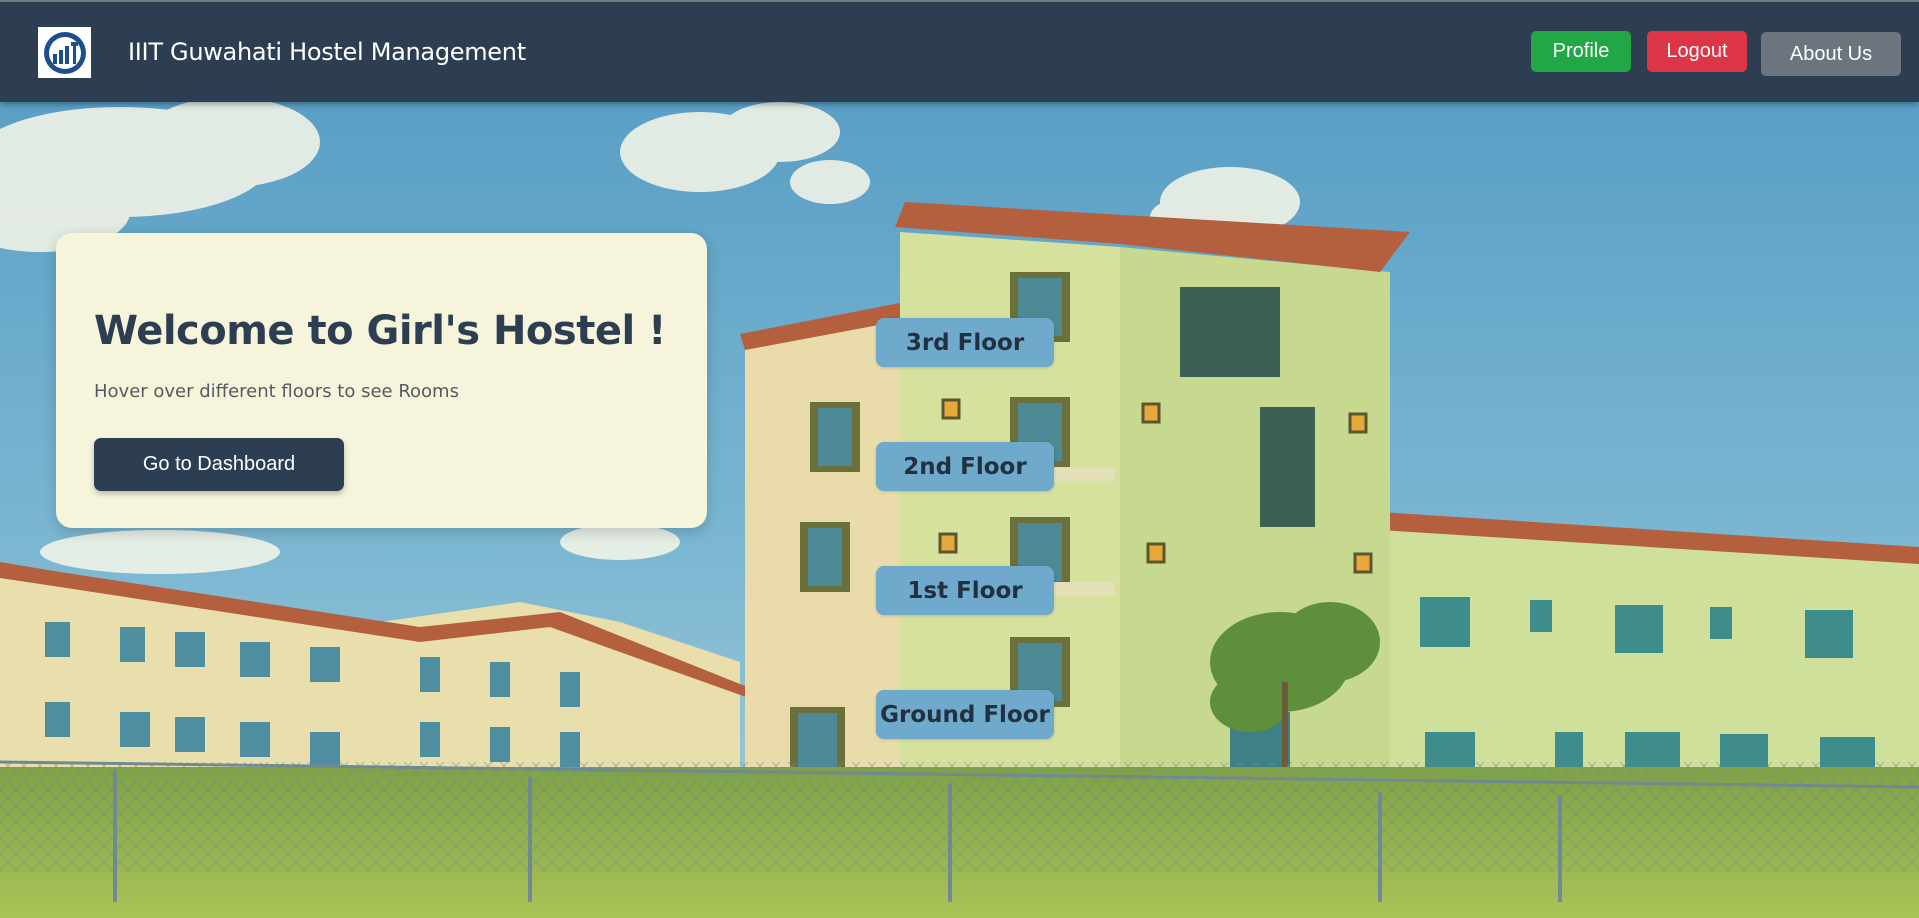 The height and width of the screenshot is (918, 1919). I want to click on welcome-heading: Welcome to Girl's Hostel !, so click(380, 331).